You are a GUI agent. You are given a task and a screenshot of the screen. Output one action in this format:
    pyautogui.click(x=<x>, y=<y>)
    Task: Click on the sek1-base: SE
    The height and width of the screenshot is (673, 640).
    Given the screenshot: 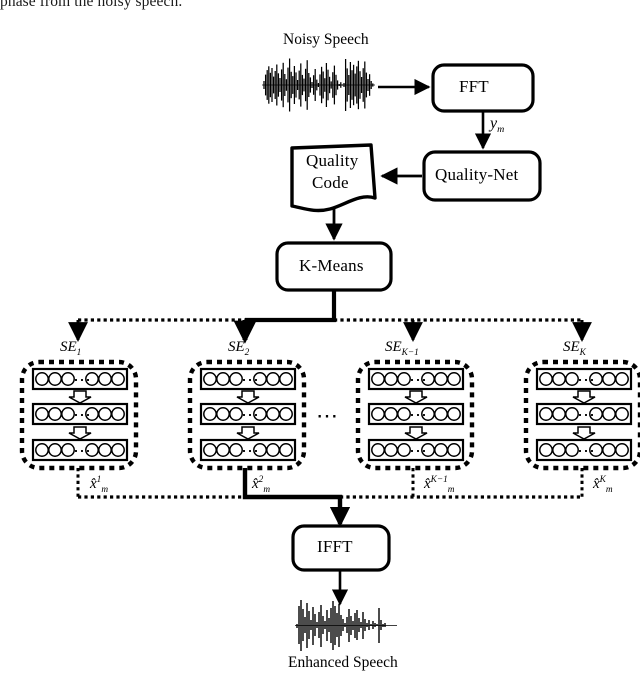 What is the action you would take?
    pyautogui.click(x=393, y=347)
    